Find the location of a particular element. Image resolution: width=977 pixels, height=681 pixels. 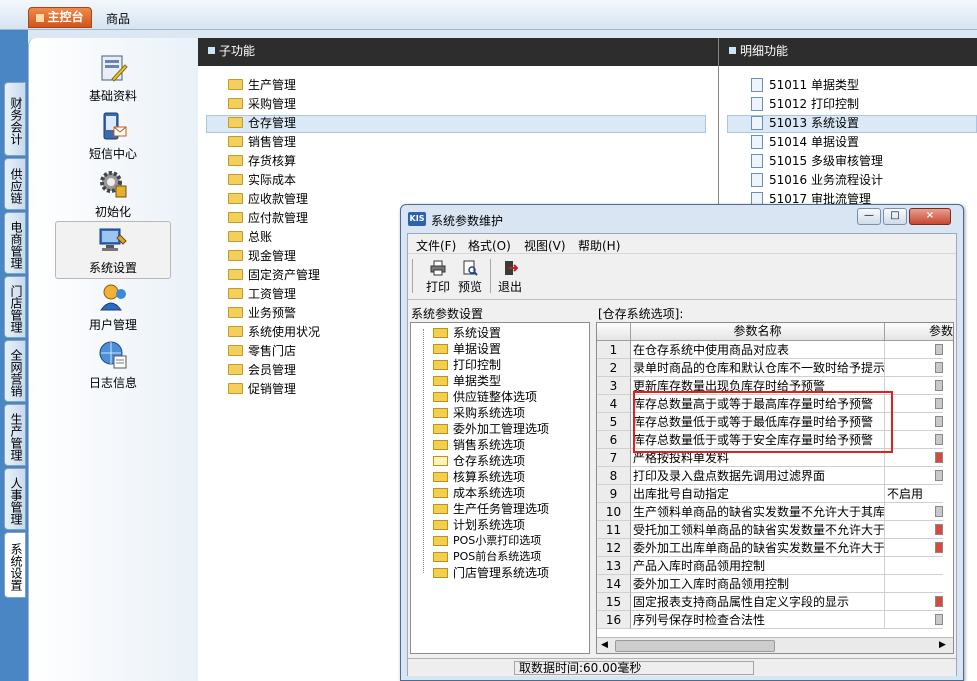

sub-item-receivables: 应收款管理 is located at coordinates (268, 199).